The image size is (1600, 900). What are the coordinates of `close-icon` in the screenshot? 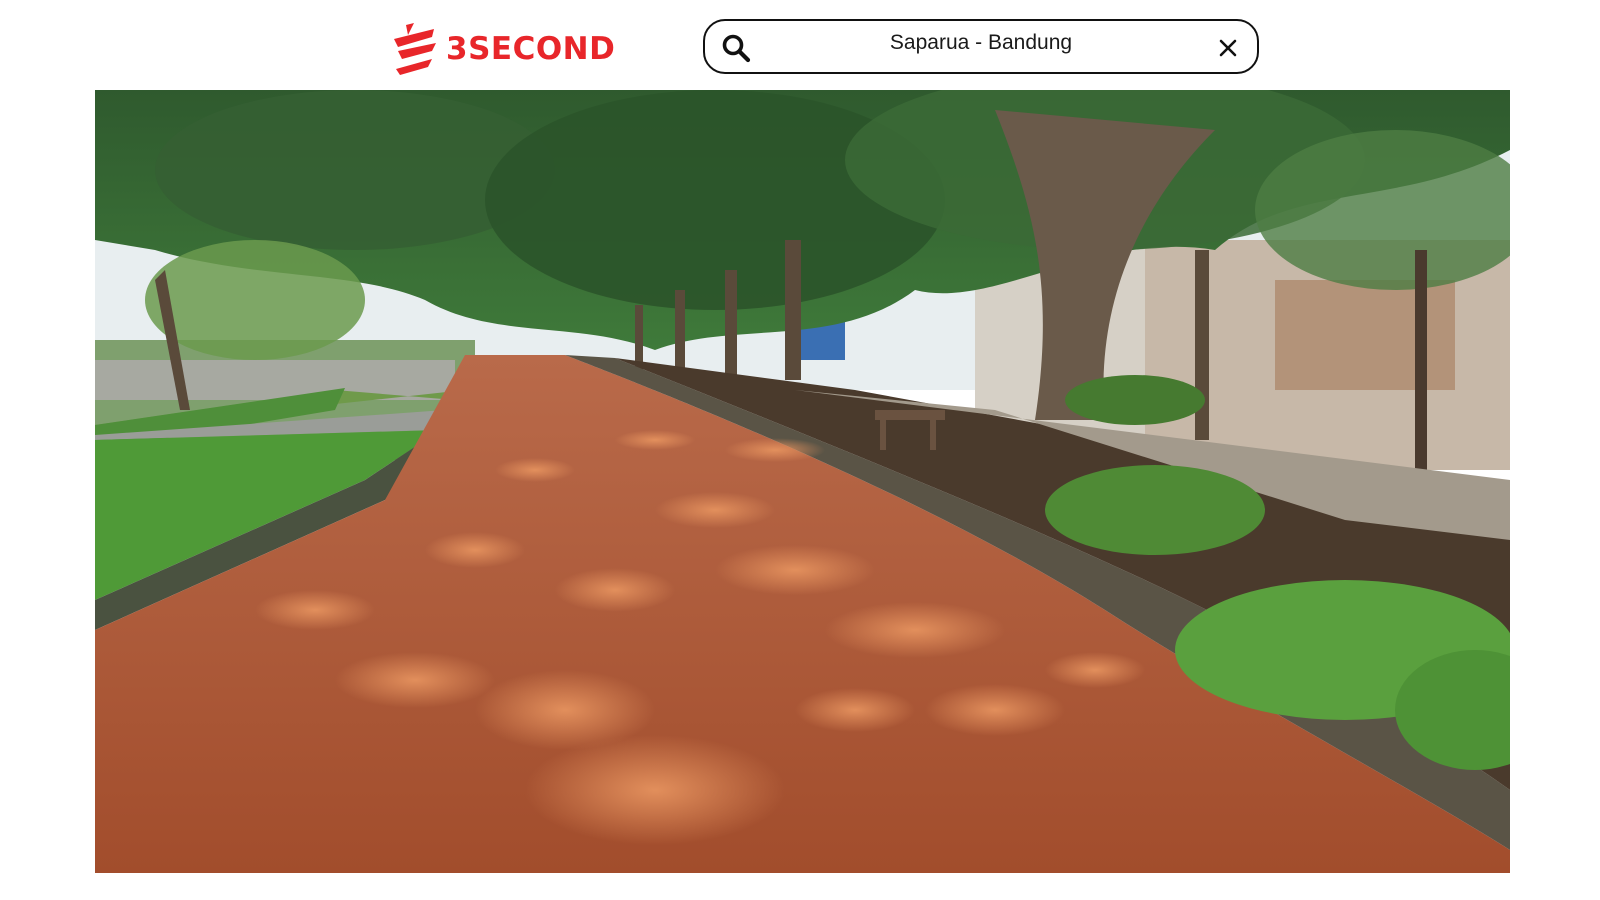 It's located at (1228, 48).